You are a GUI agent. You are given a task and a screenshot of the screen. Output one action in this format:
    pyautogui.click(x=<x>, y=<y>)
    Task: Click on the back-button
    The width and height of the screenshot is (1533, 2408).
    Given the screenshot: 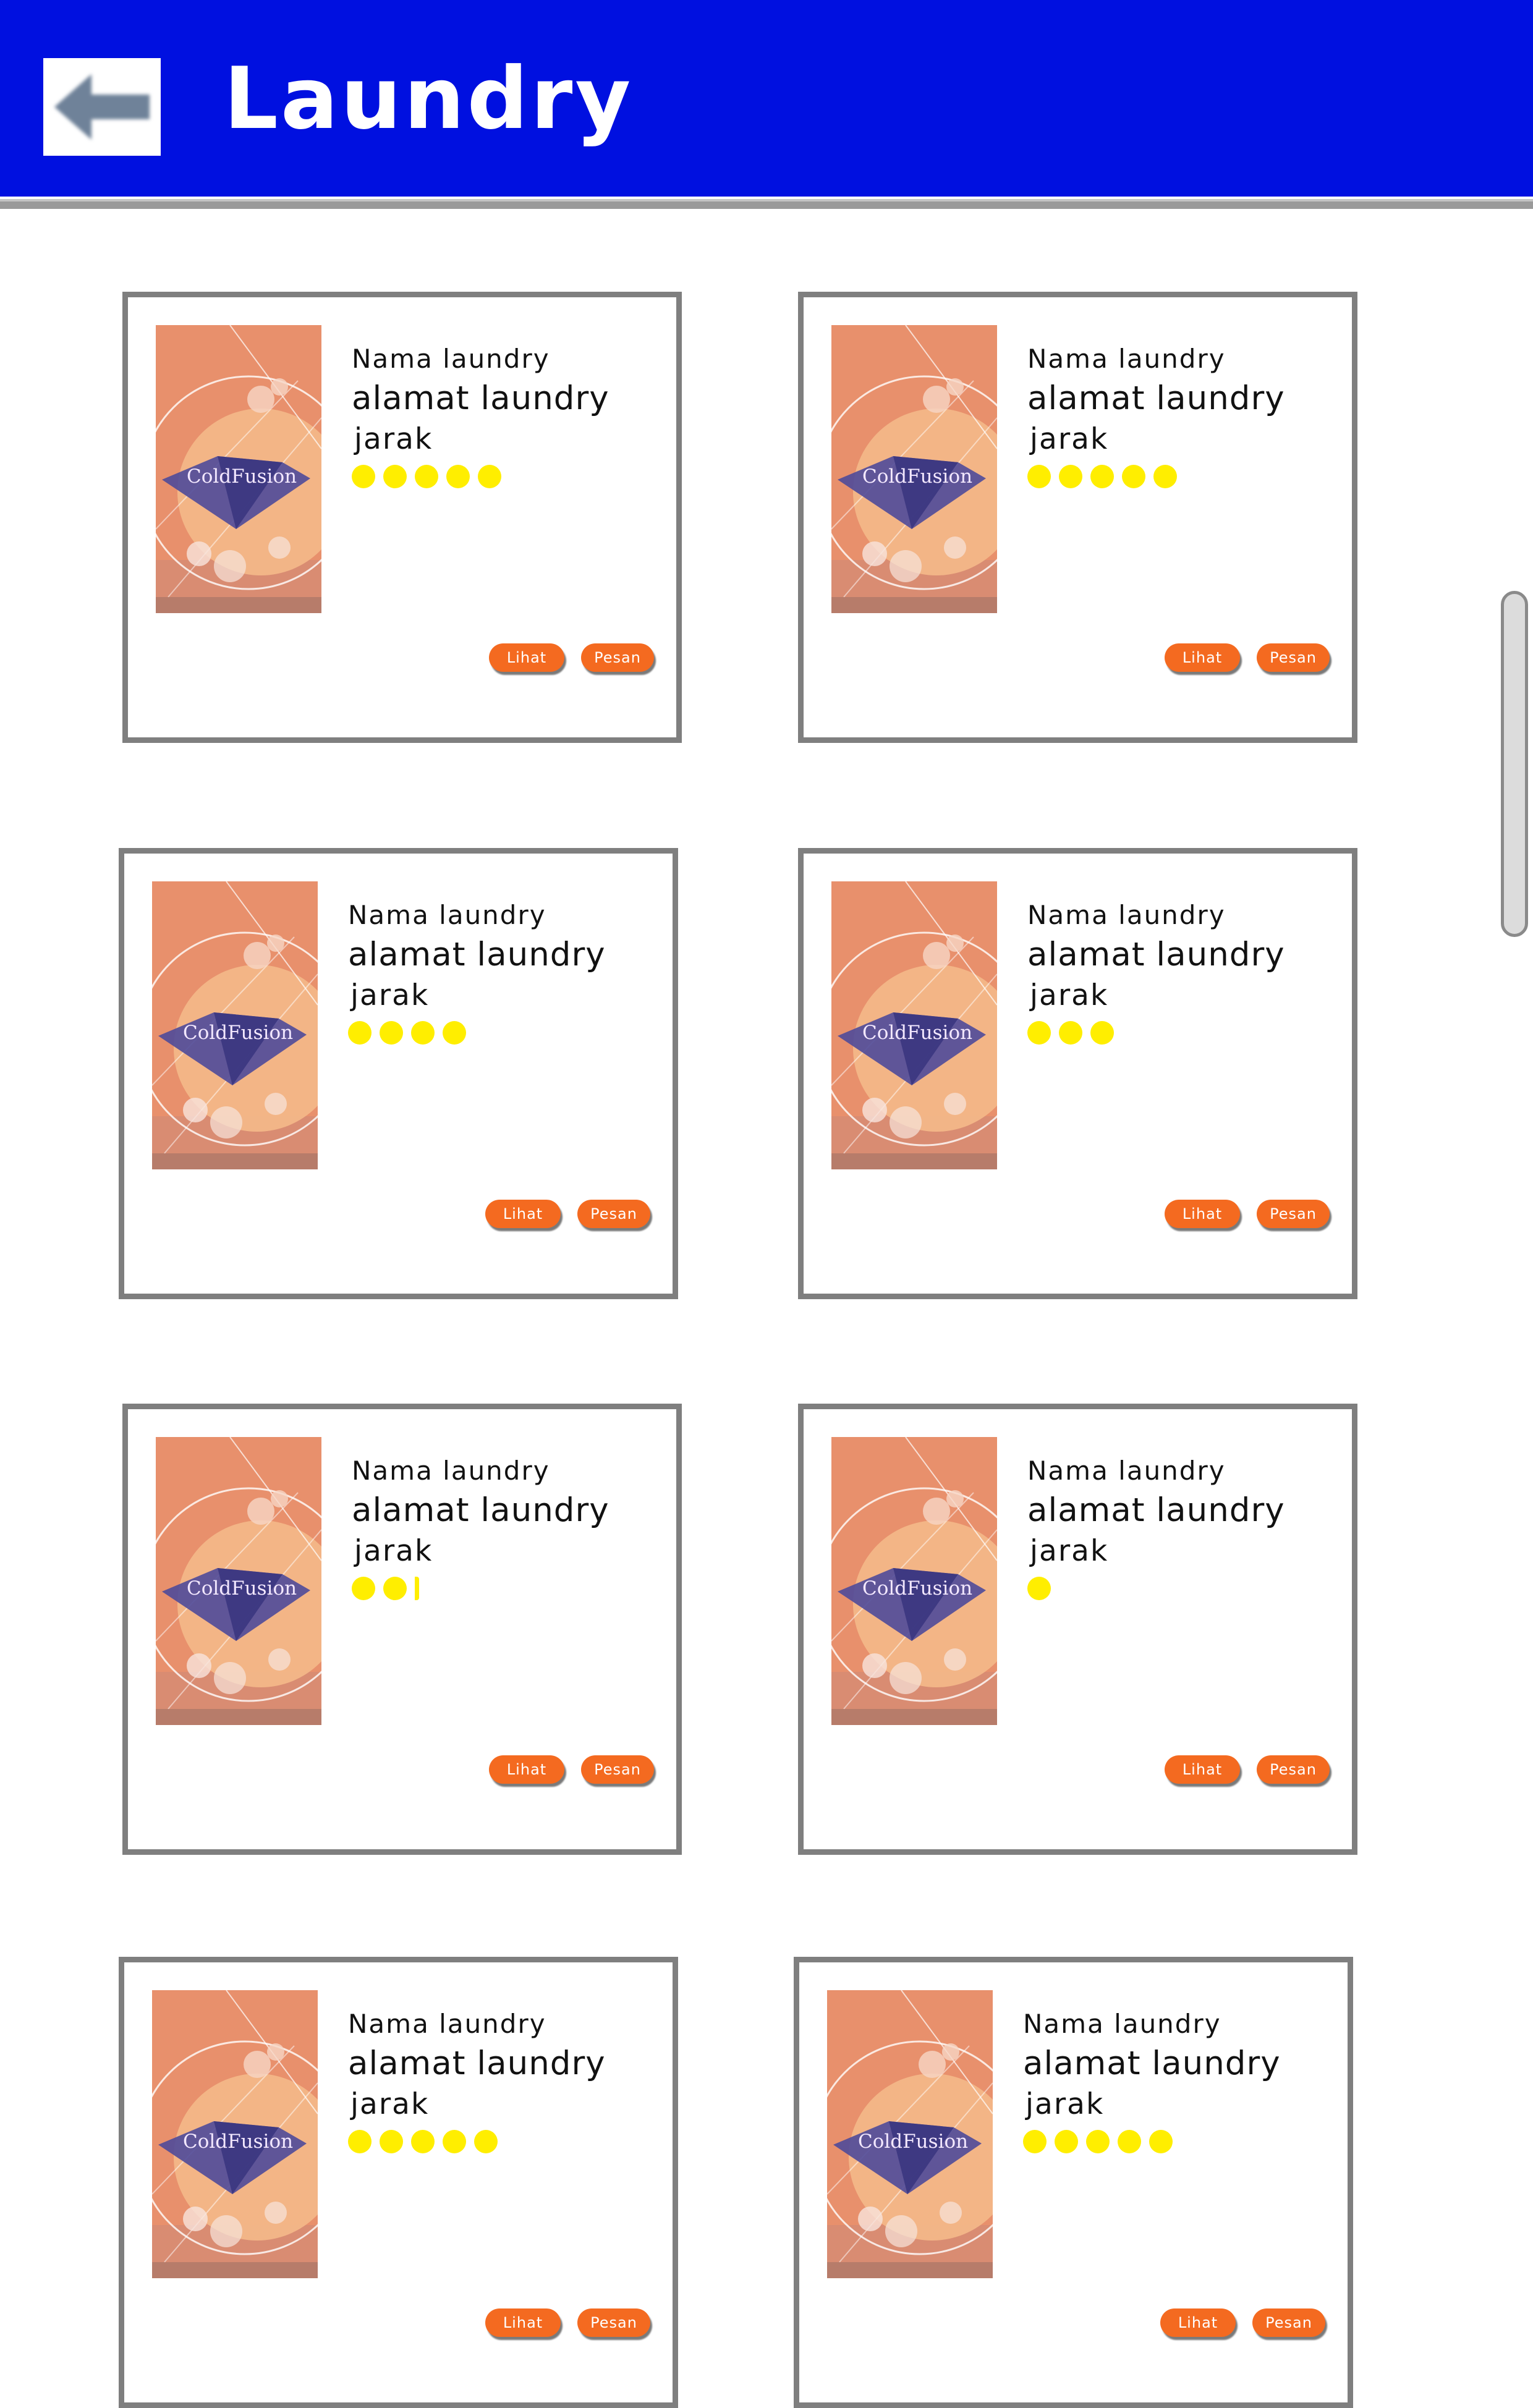 What is the action you would take?
    pyautogui.click(x=102, y=107)
    